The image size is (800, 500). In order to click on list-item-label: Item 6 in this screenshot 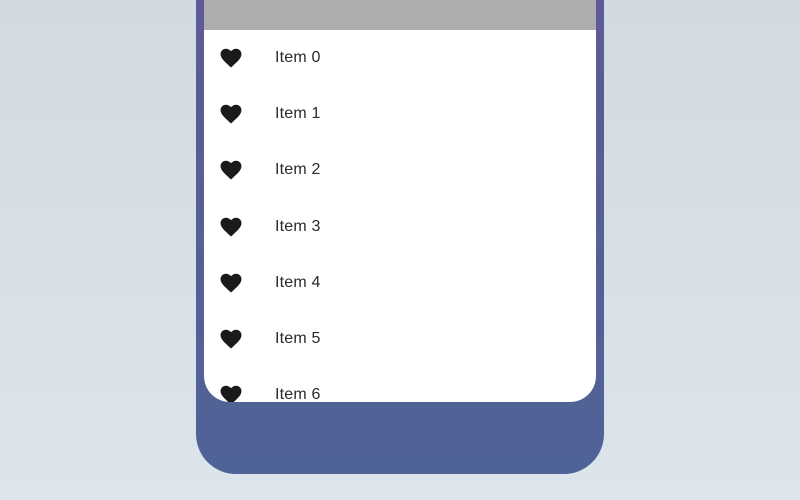, I will do `click(298, 394)`.